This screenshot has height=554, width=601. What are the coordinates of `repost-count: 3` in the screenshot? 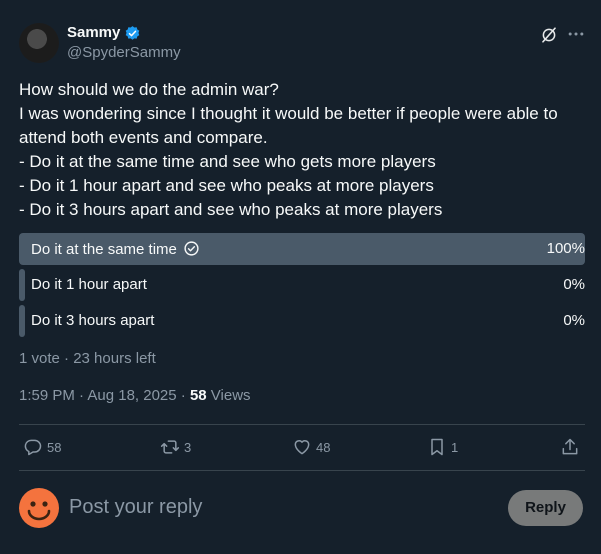 It's located at (188, 447).